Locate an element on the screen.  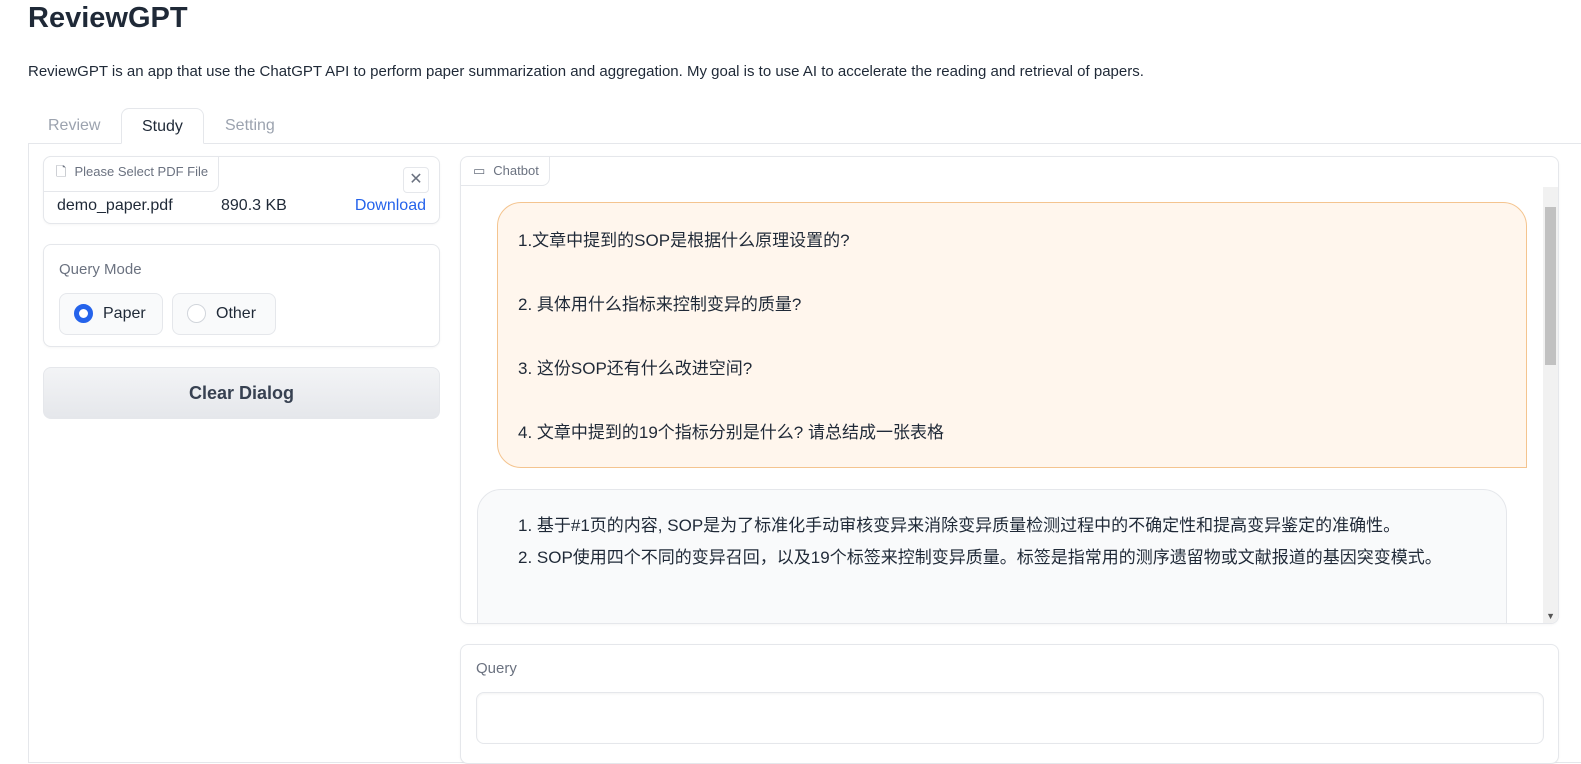
close-icon: ✕ is located at coordinates (416, 180).